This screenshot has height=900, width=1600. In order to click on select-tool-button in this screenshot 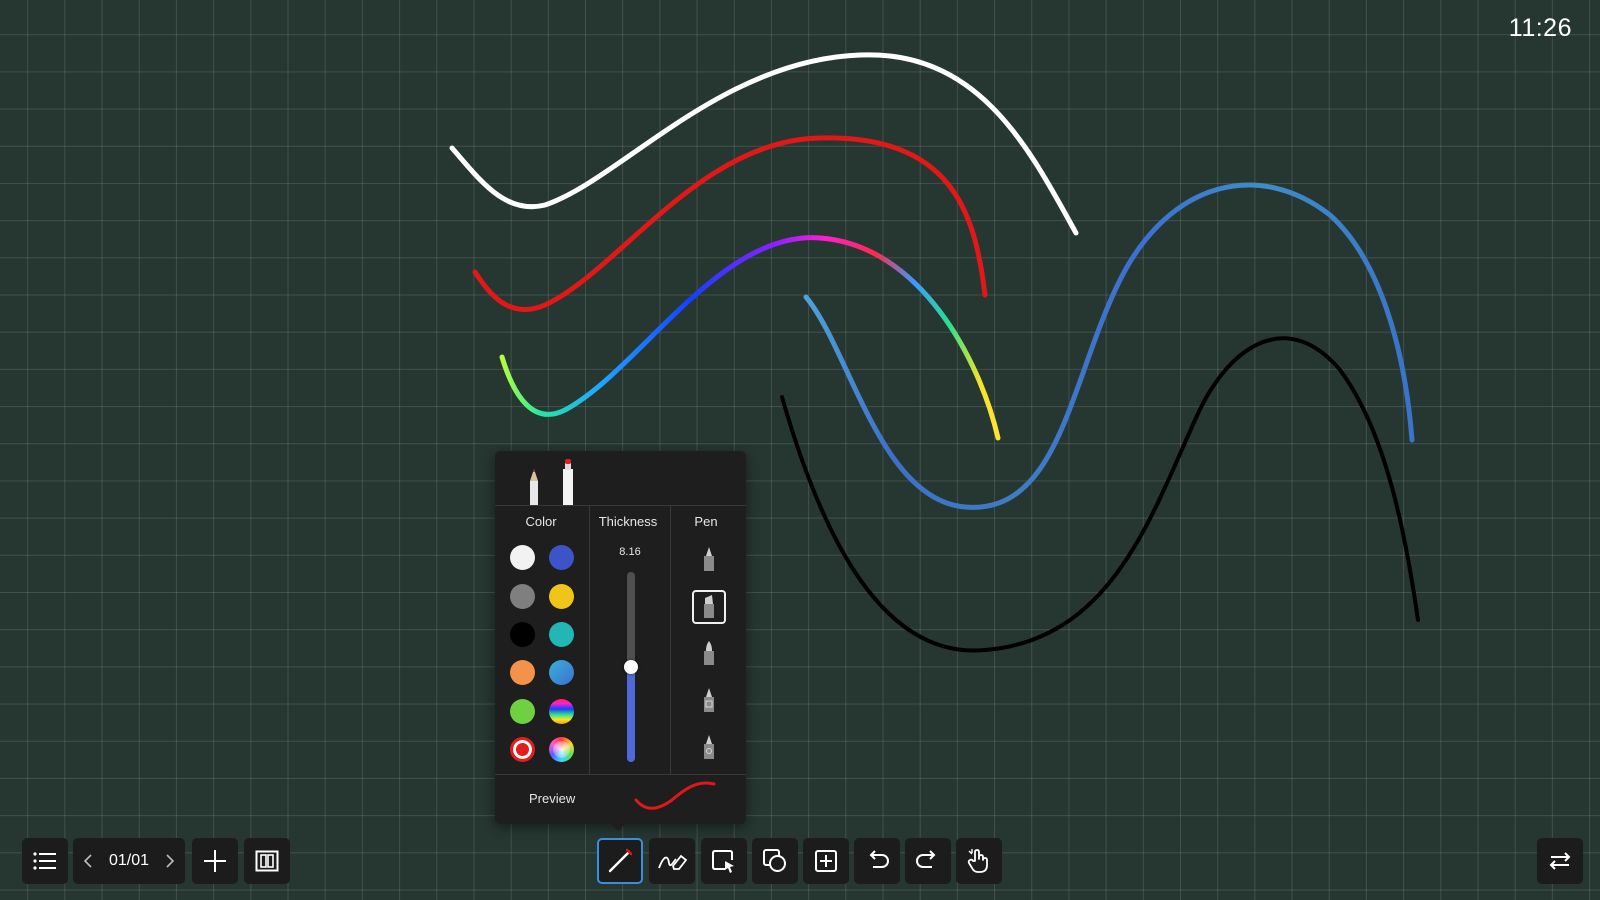, I will do `click(724, 861)`.